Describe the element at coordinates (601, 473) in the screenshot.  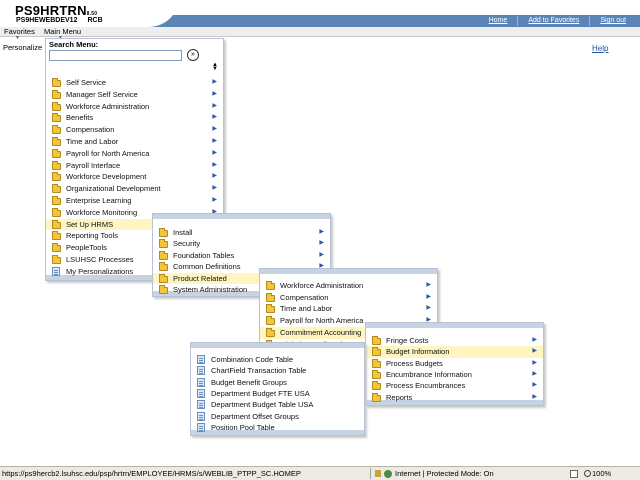
I see `zoom-level: 100%` at that location.